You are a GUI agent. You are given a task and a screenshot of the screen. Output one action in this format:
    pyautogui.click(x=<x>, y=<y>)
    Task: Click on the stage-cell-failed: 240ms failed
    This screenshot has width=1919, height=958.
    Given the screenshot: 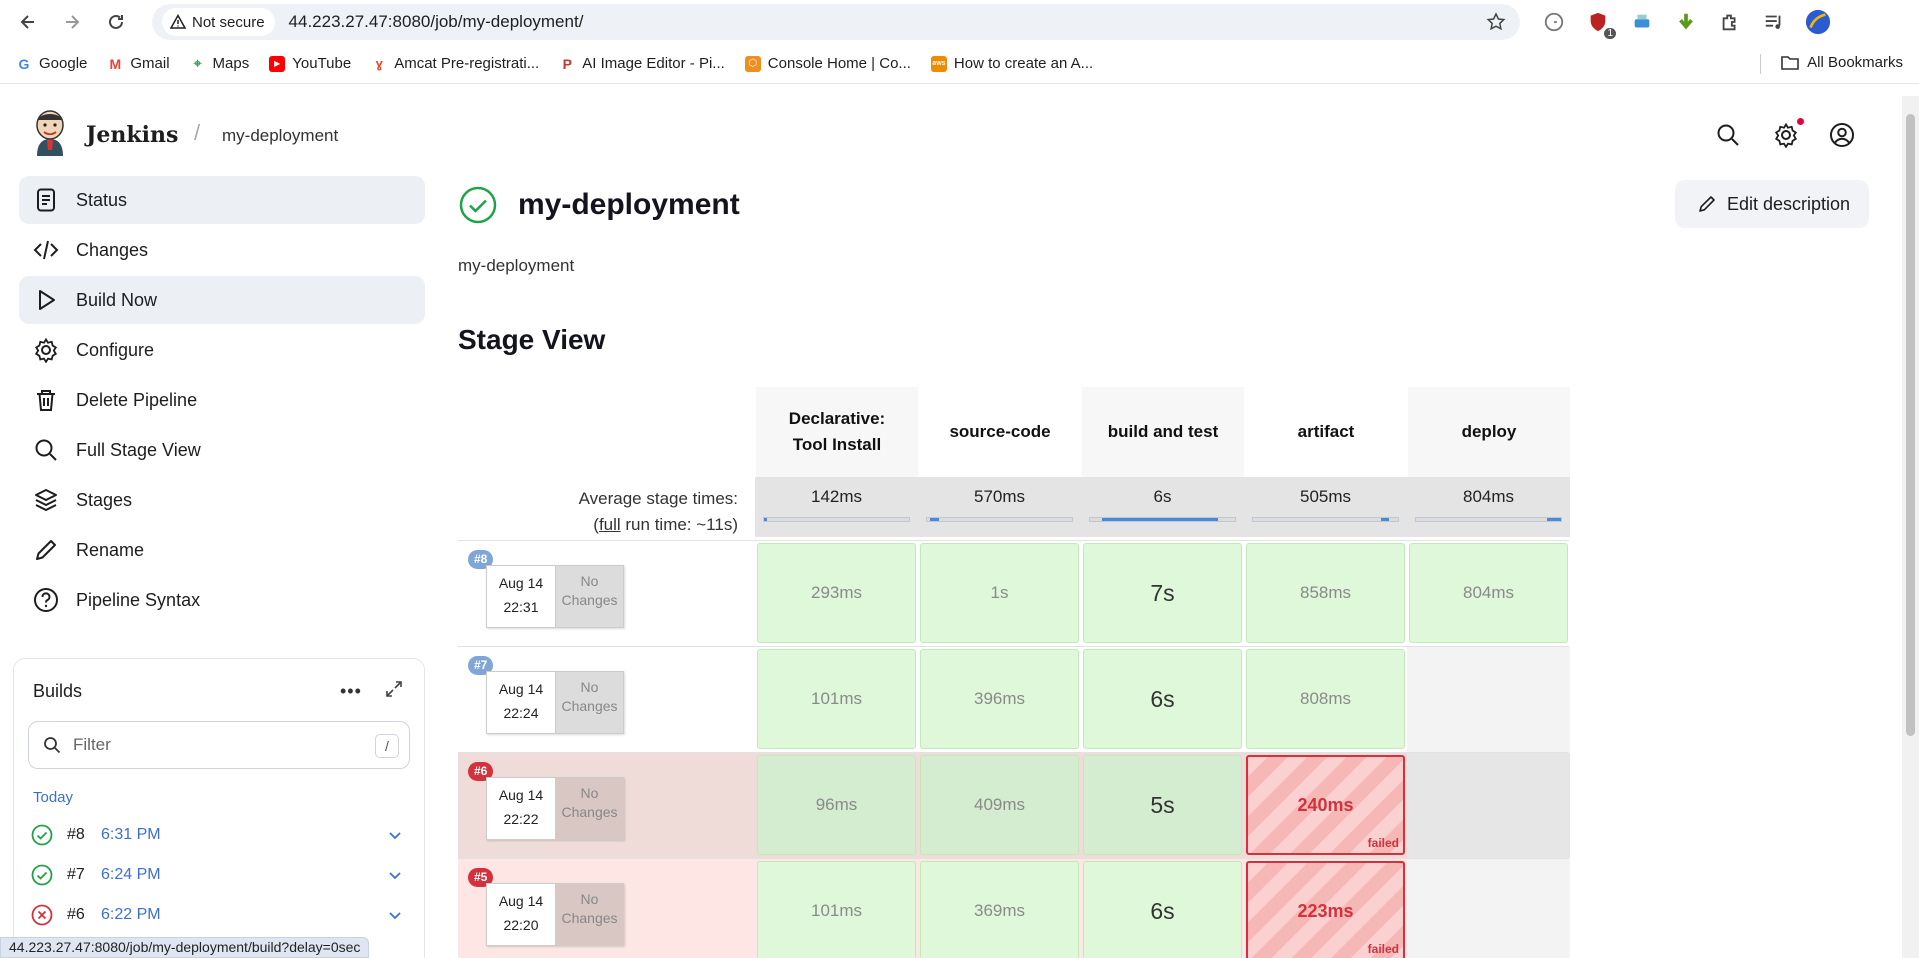 What is the action you would take?
    pyautogui.click(x=1325, y=805)
    